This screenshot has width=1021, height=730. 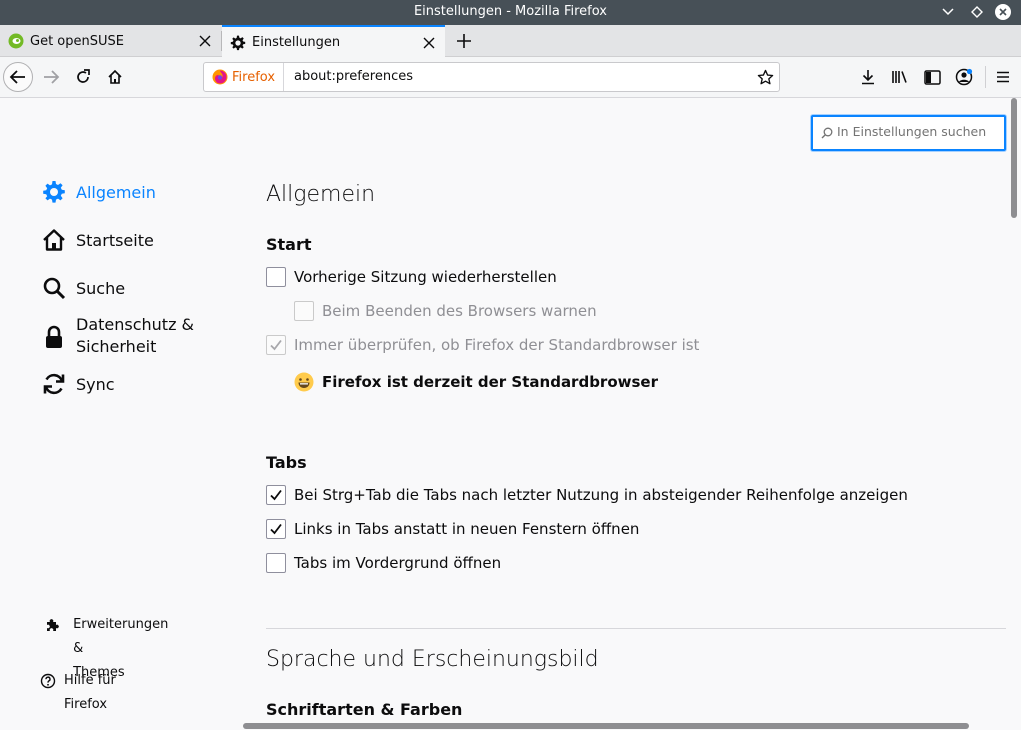 What do you see at coordinates (79, 693) in the screenshot?
I see `help-link: Hilfe für Firefox` at bounding box center [79, 693].